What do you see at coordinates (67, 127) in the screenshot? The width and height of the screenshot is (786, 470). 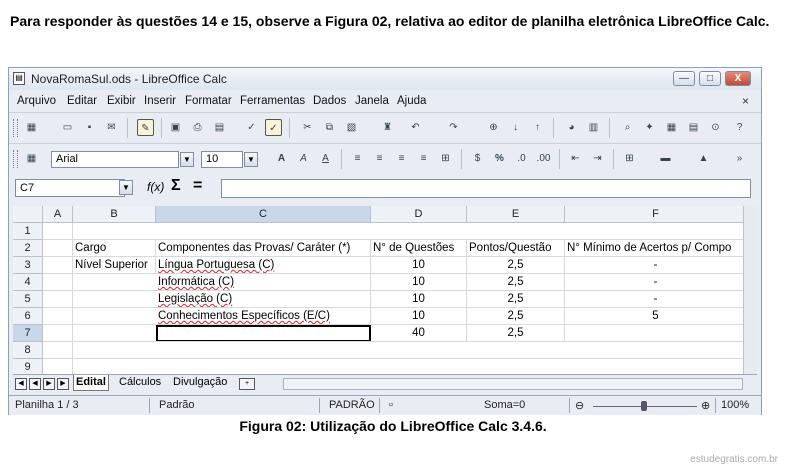 I see `open-icon: ▭` at bounding box center [67, 127].